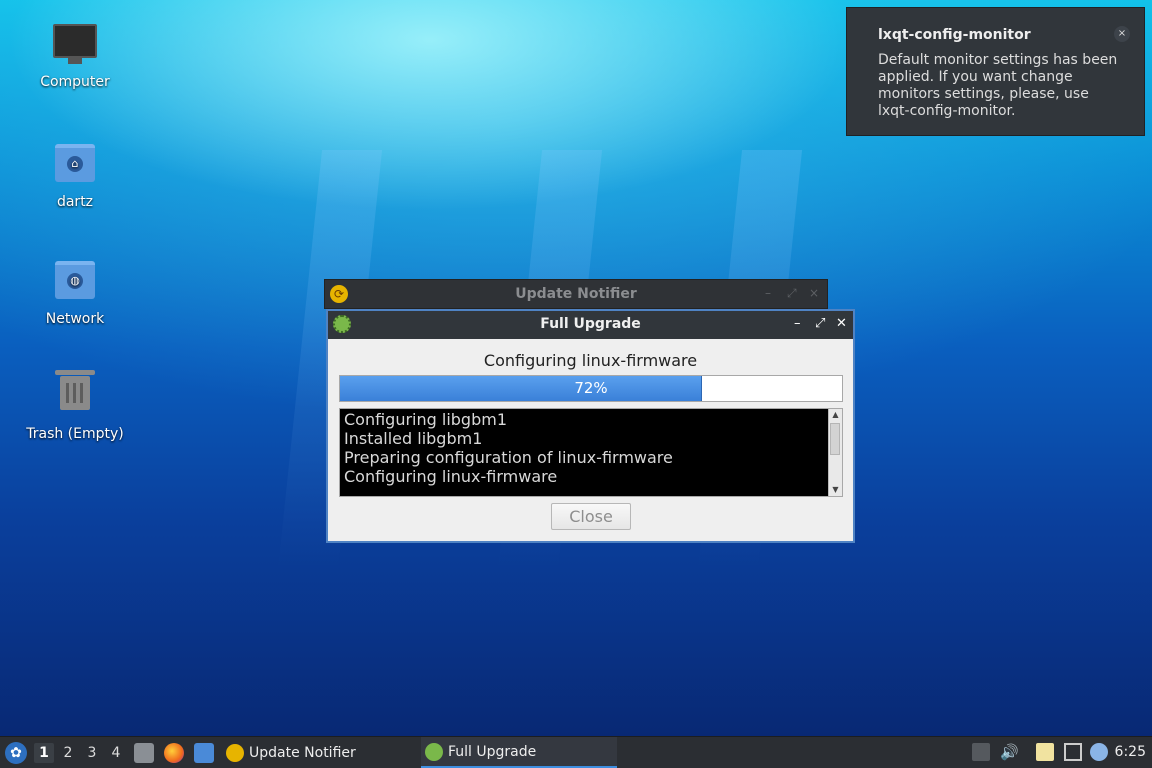  Describe the element at coordinates (835, 439) in the screenshot. I see `scroll-thumb` at that location.